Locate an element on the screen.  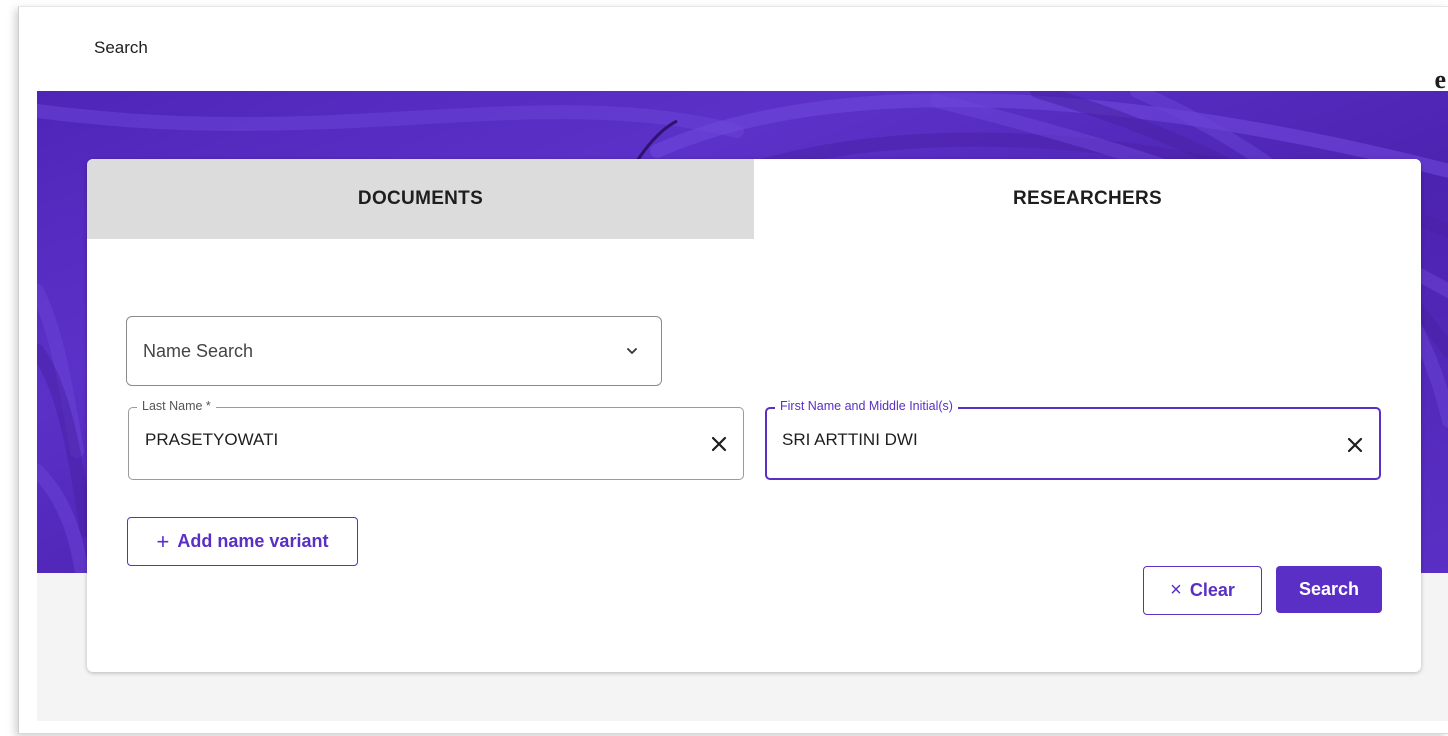
search-button: Search is located at coordinates (1329, 589).